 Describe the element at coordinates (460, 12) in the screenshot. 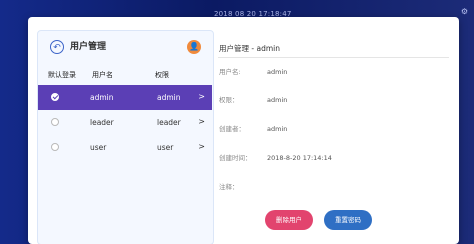

I see `system-tray-icon: ⚙` at that location.